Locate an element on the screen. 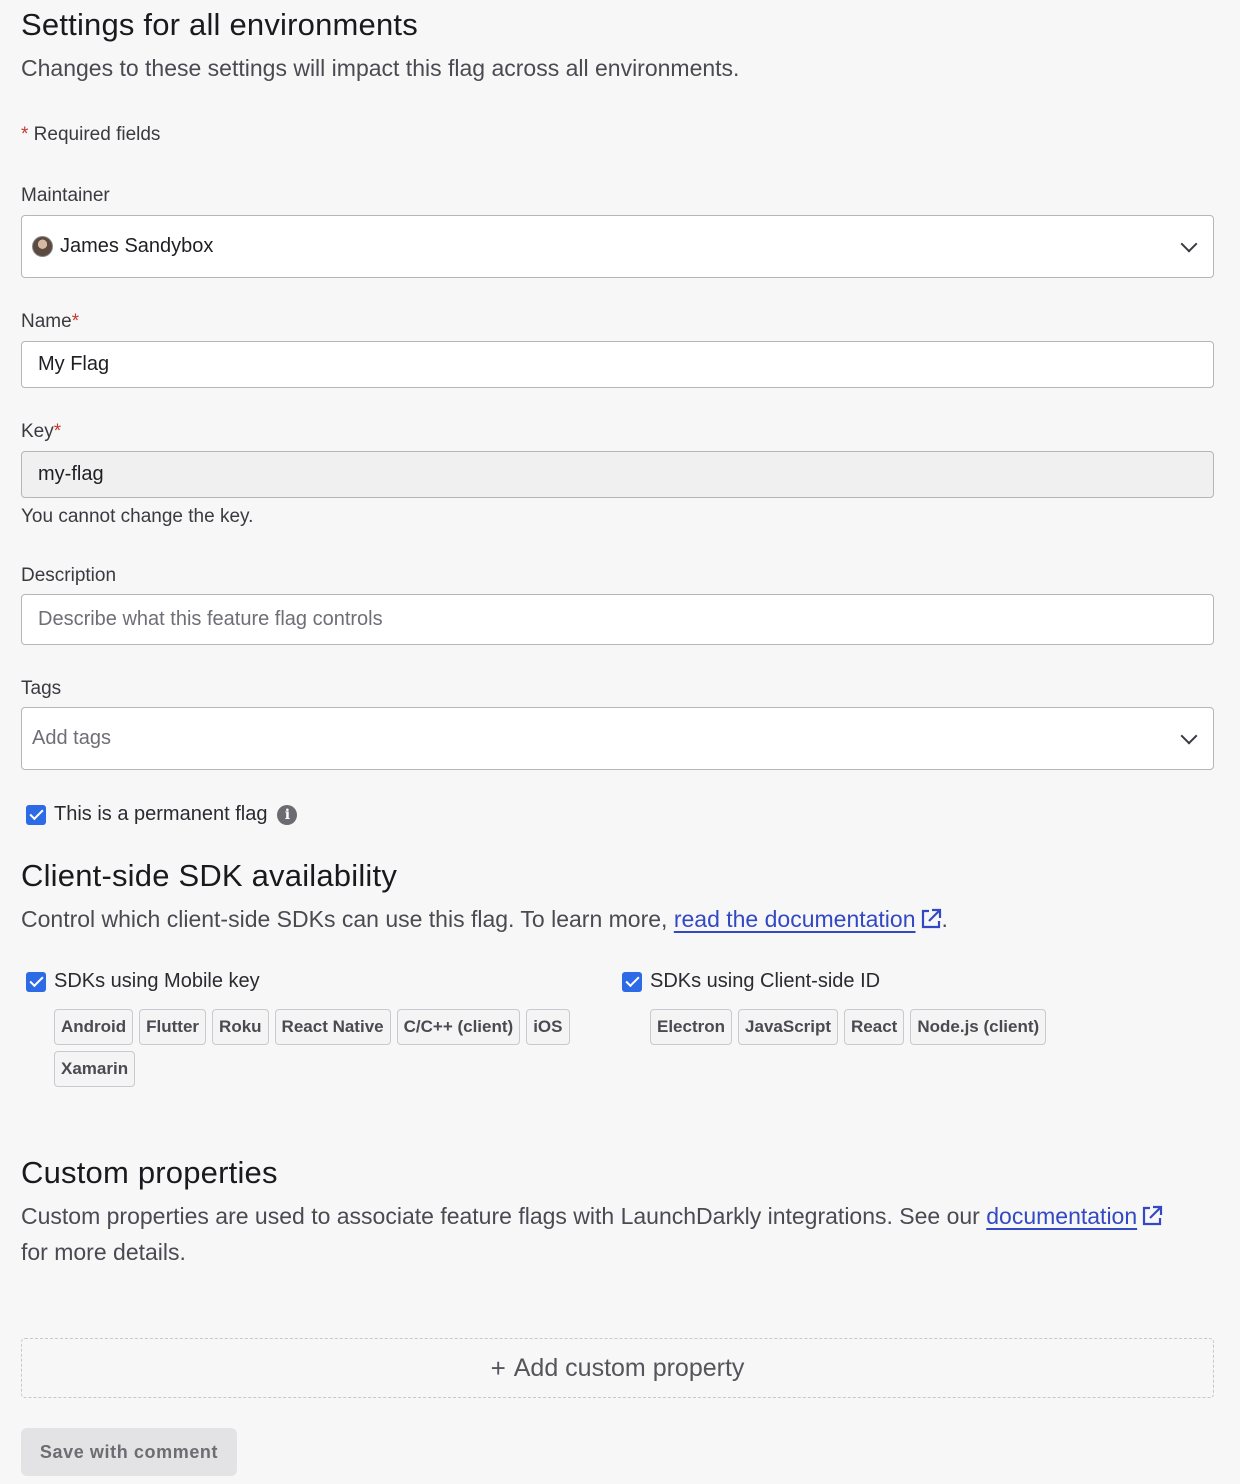 This screenshot has width=1240, height=1484. mobile-key-row: SDKs using Mobile key is located at coordinates (143, 981).